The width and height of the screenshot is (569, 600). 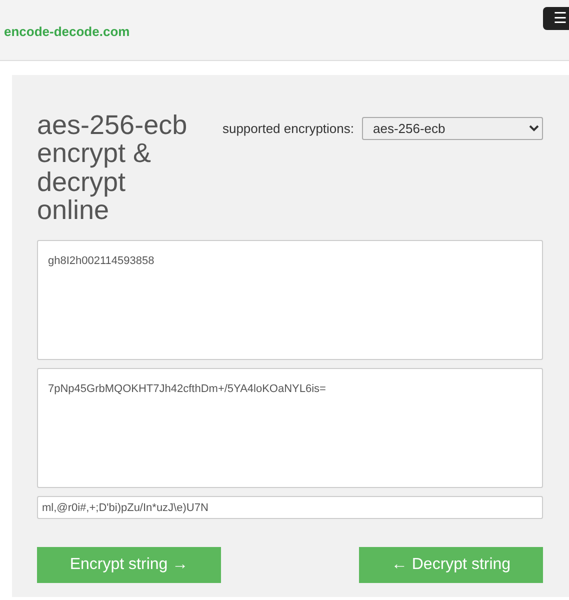 I want to click on select-label: supported encryptions:, so click(x=288, y=129).